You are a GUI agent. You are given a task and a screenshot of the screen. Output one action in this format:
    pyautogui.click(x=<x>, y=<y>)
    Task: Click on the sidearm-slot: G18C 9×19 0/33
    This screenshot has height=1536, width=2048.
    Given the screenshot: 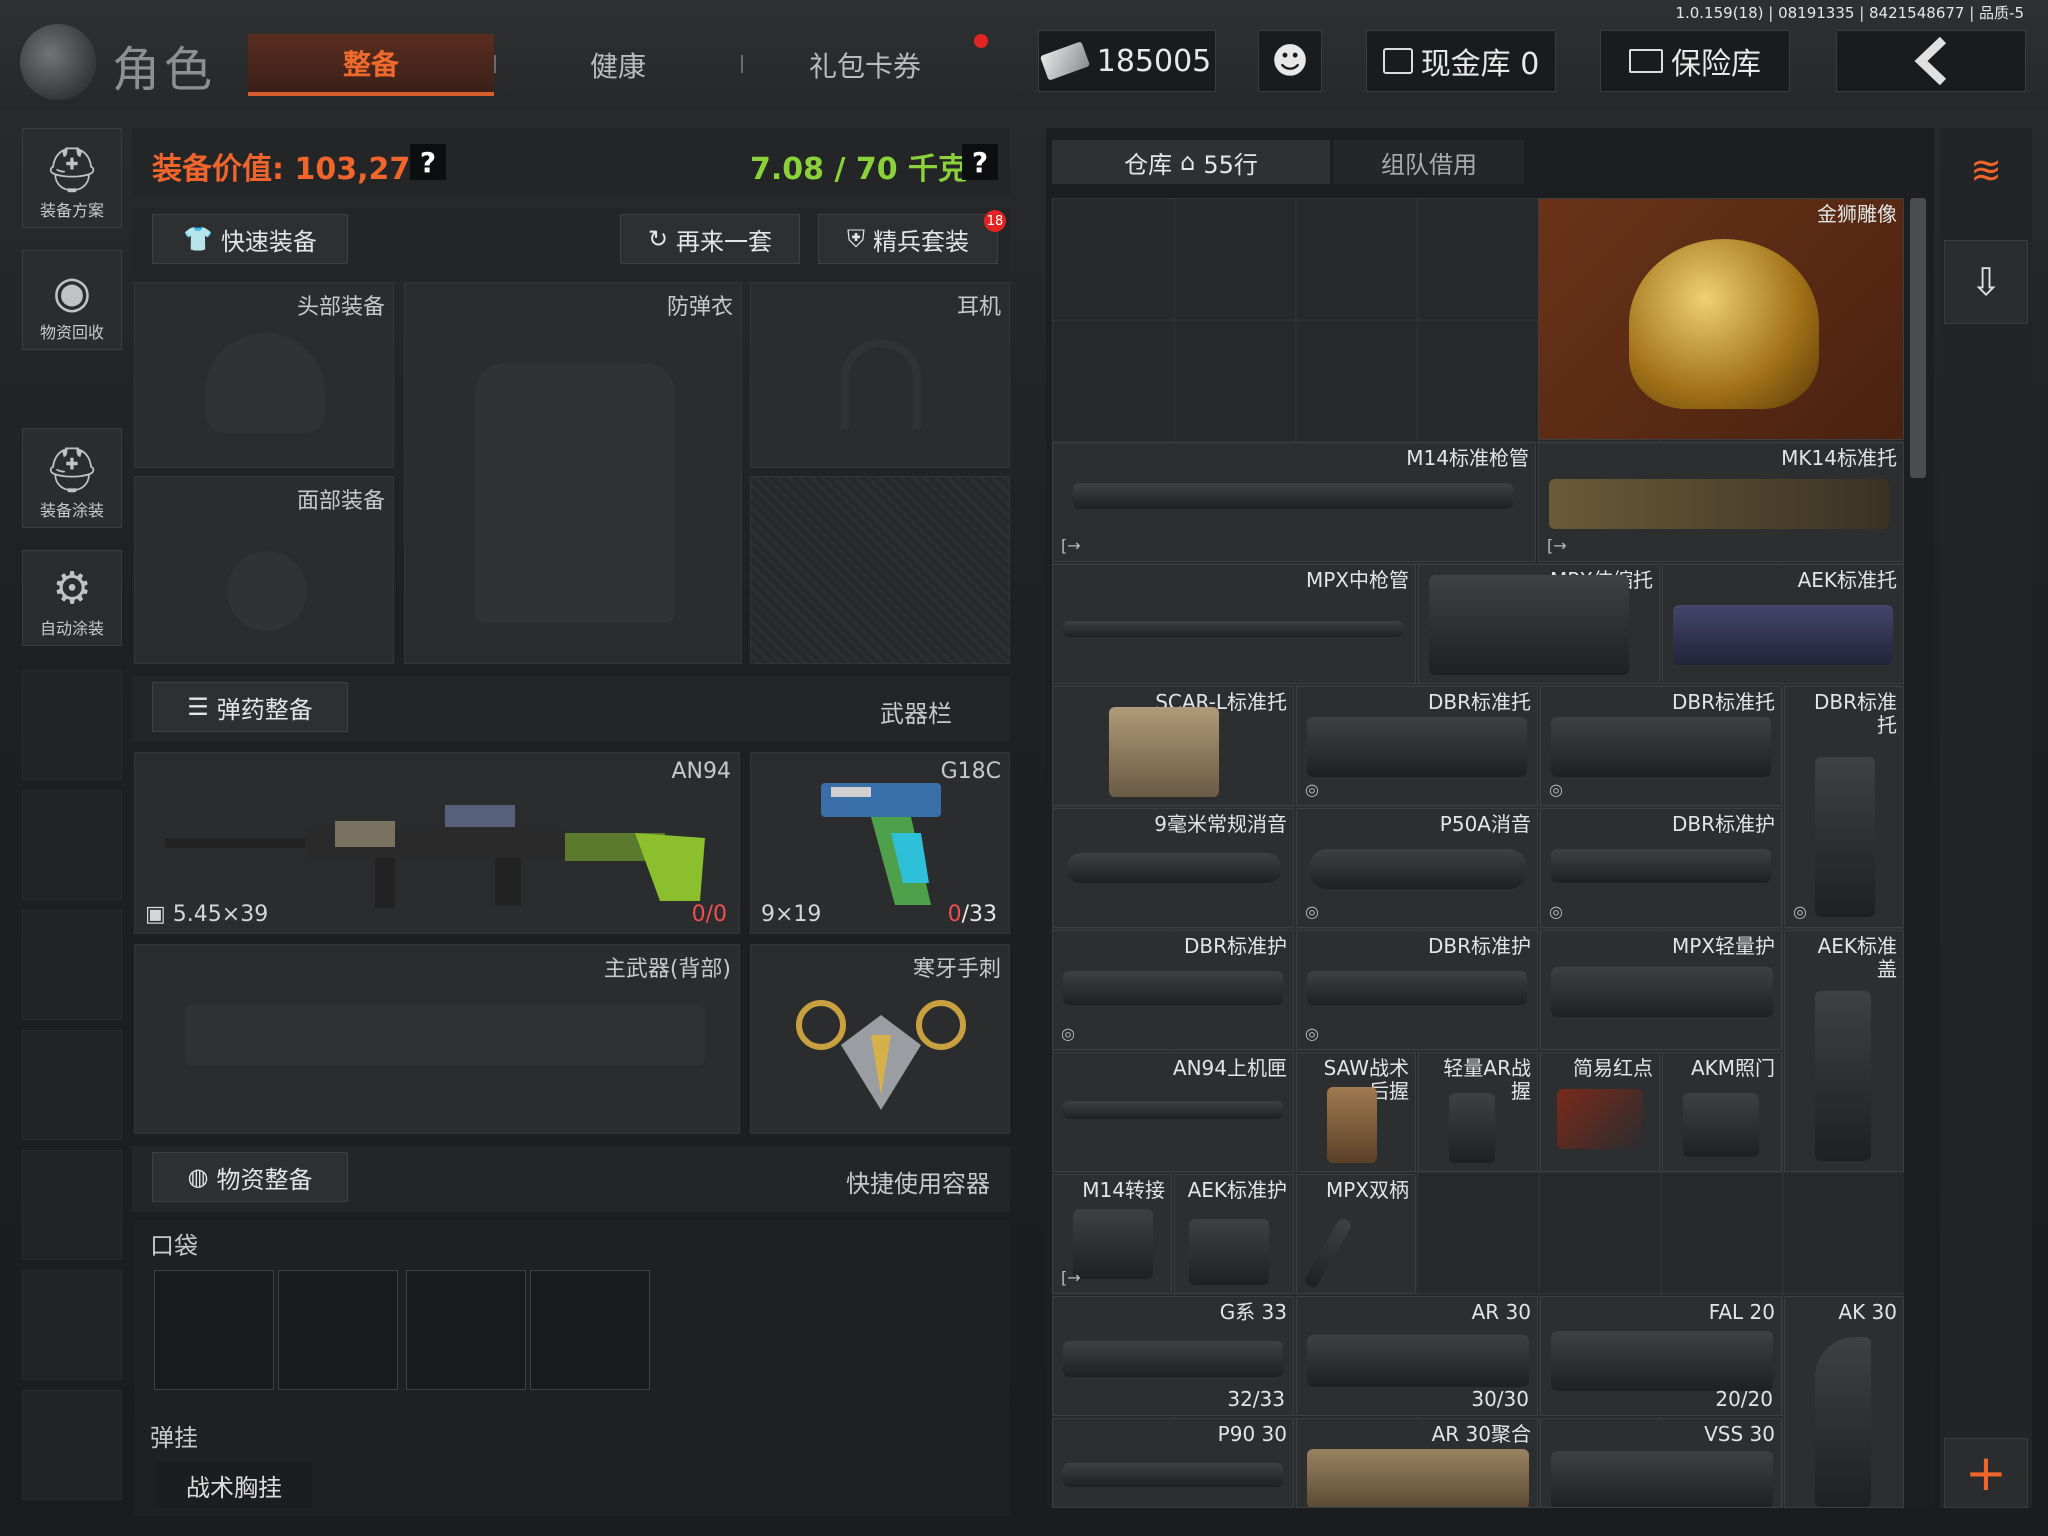 What is the action you would take?
    pyautogui.click(x=880, y=843)
    